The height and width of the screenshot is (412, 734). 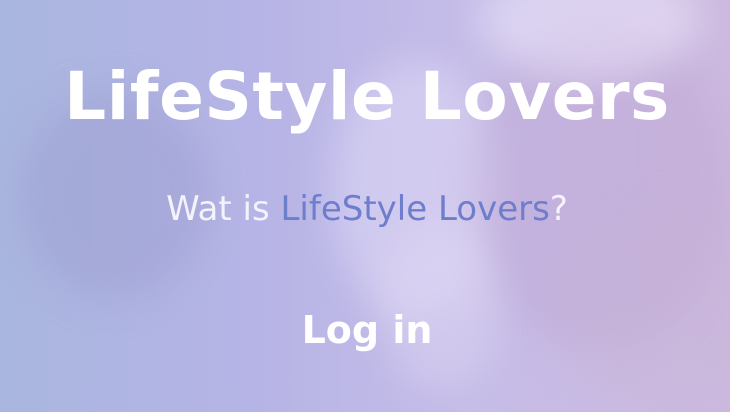 I want to click on background-image-glow-lower, so click(x=440, y=305).